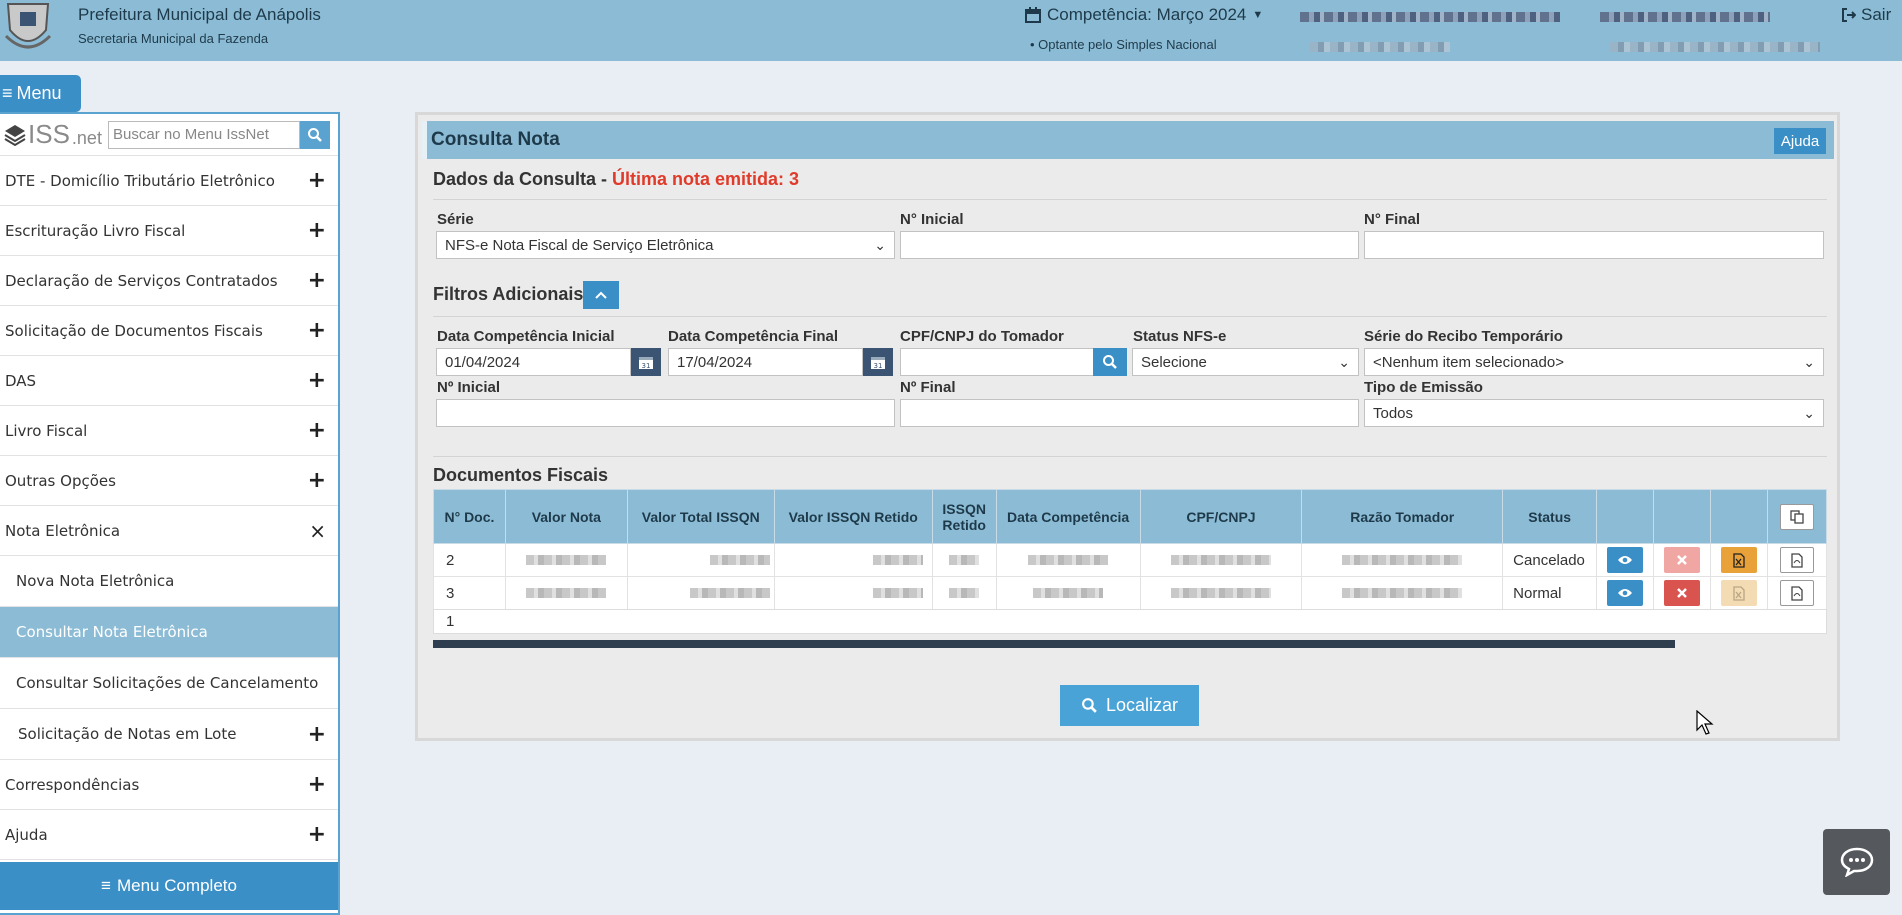 Image resolution: width=1902 pixels, height=915 pixels. Describe the element at coordinates (1715, 47) in the screenshot. I see `redacted-user-id` at that location.